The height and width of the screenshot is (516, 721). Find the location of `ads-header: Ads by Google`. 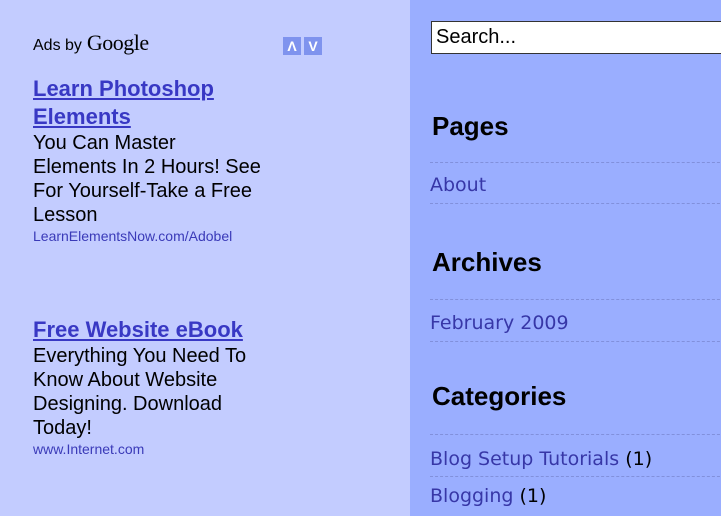

ads-header: Ads by Google is located at coordinates (91, 45).